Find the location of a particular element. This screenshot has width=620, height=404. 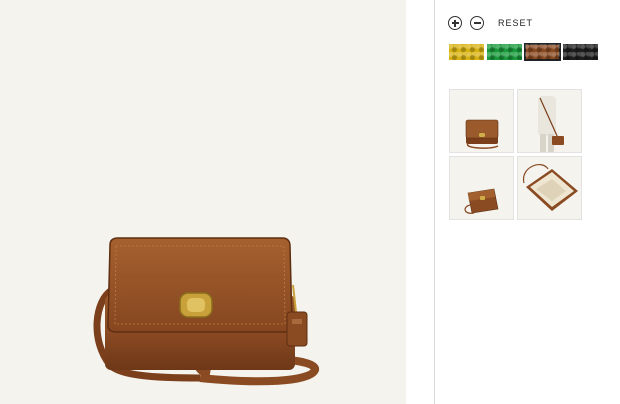

bag-worn-model-thumbnail is located at coordinates (551, 124).